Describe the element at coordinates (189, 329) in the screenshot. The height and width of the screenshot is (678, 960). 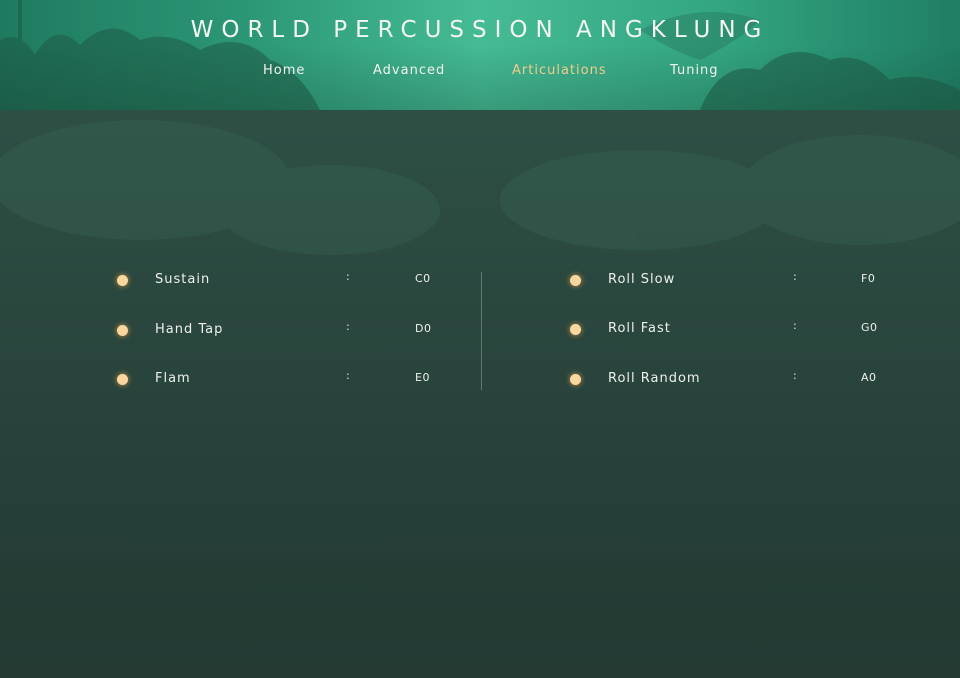
I see `articulation-name: Hand Tap` at that location.